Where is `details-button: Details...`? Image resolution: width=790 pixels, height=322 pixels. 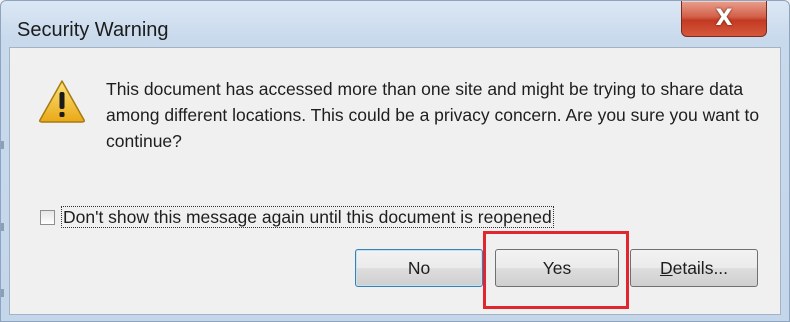
details-button: Details... is located at coordinates (694, 268).